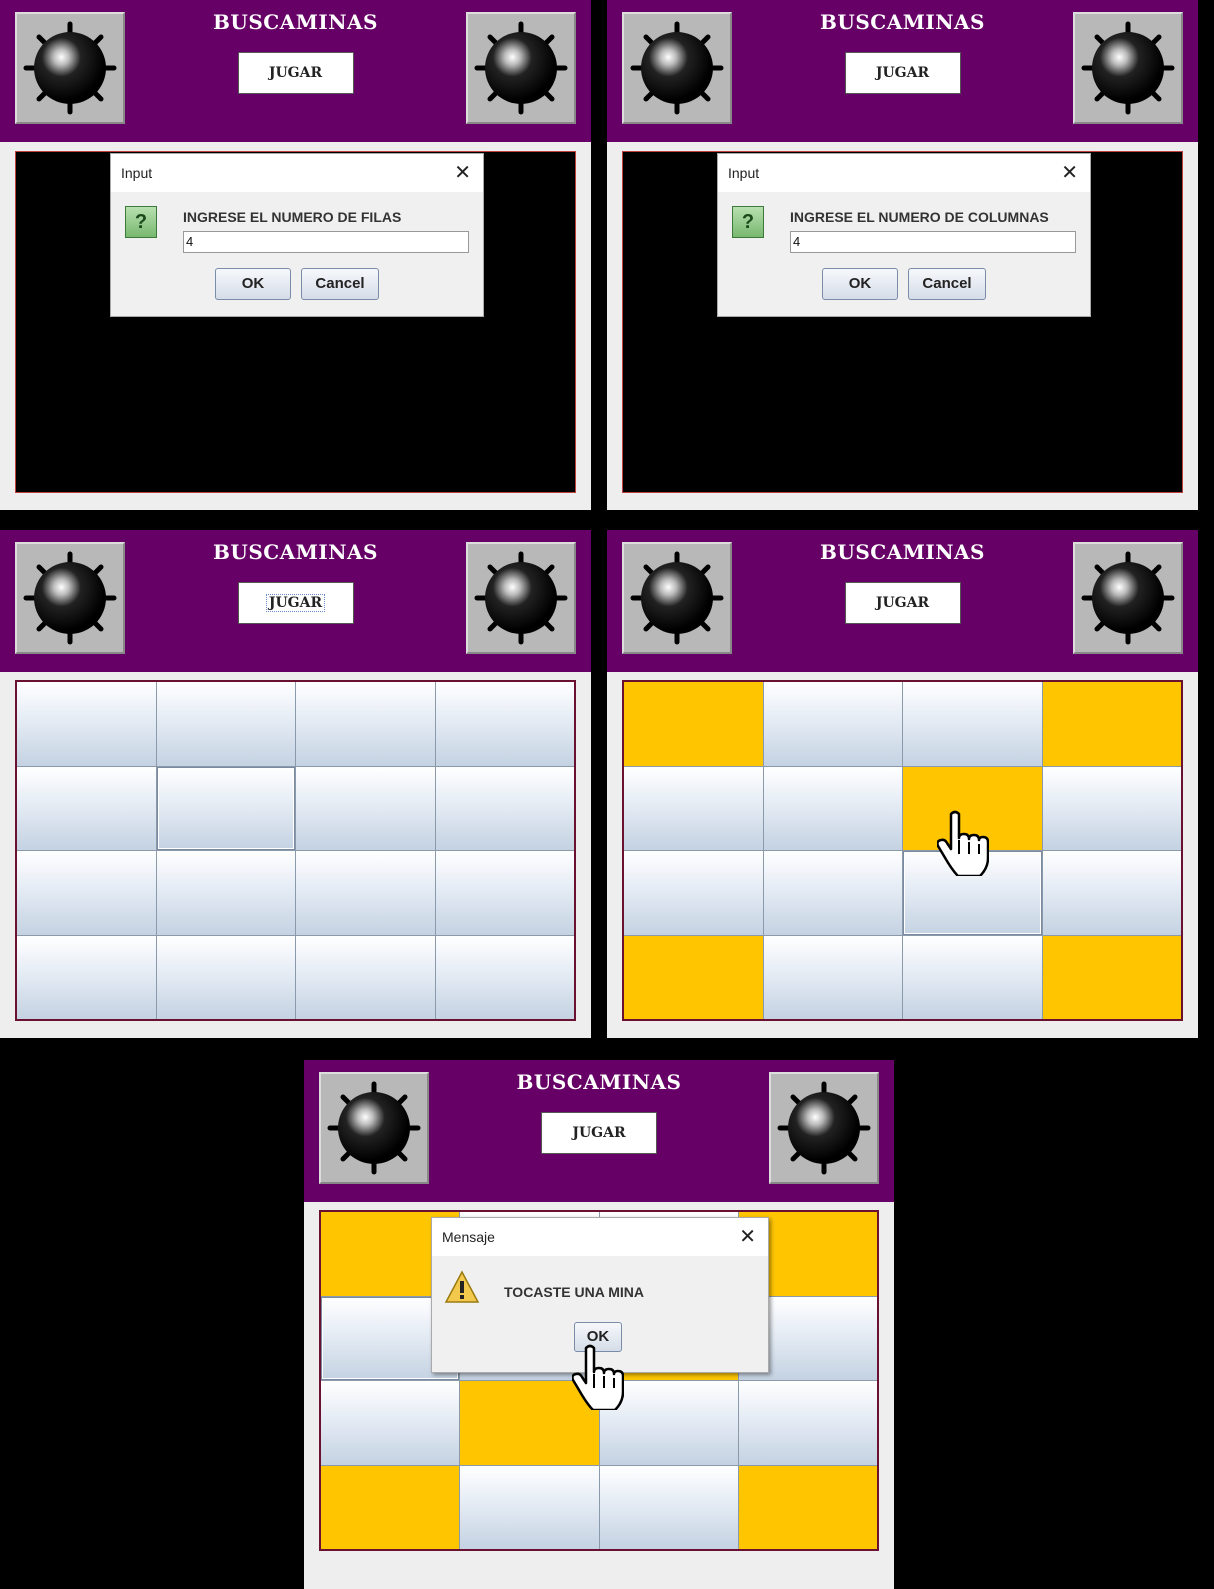 This screenshot has height=1589, width=1214. I want to click on columns-input: 4, so click(933, 242).